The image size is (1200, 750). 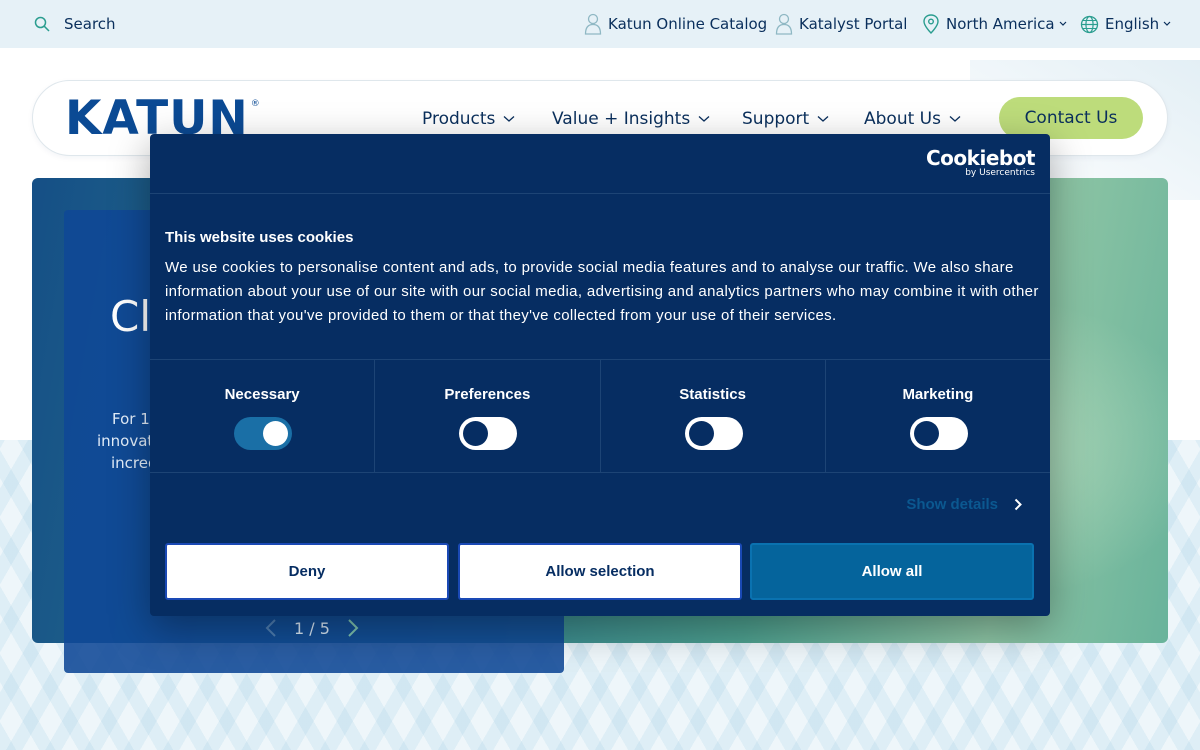 What do you see at coordinates (1000, 24) in the screenshot?
I see `region-label: North America` at bounding box center [1000, 24].